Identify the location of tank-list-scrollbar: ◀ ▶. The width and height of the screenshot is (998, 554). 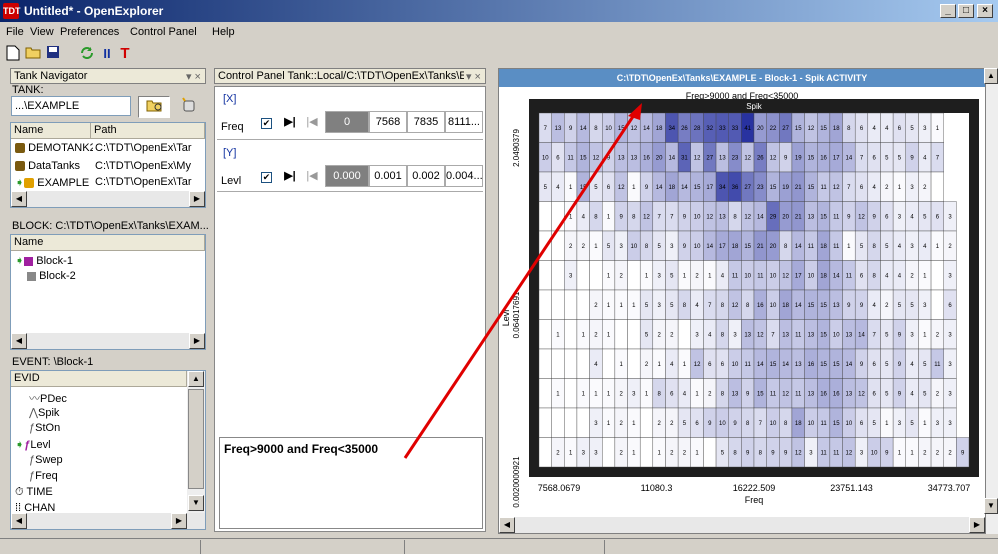
(108, 199).